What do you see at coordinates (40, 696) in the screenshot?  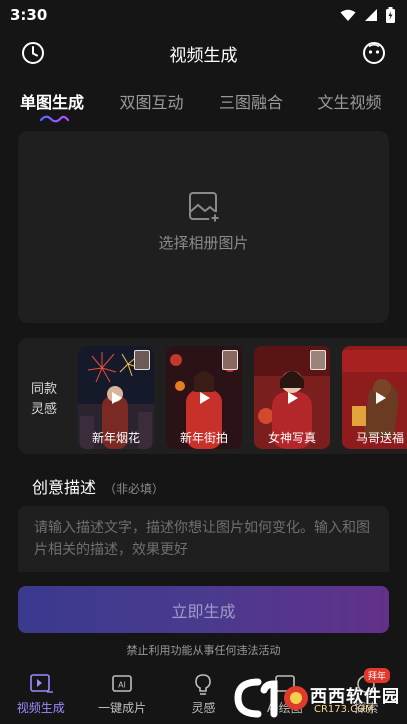 I see `nav-item-video-generation: 视频生成` at bounding box center [40, 696].